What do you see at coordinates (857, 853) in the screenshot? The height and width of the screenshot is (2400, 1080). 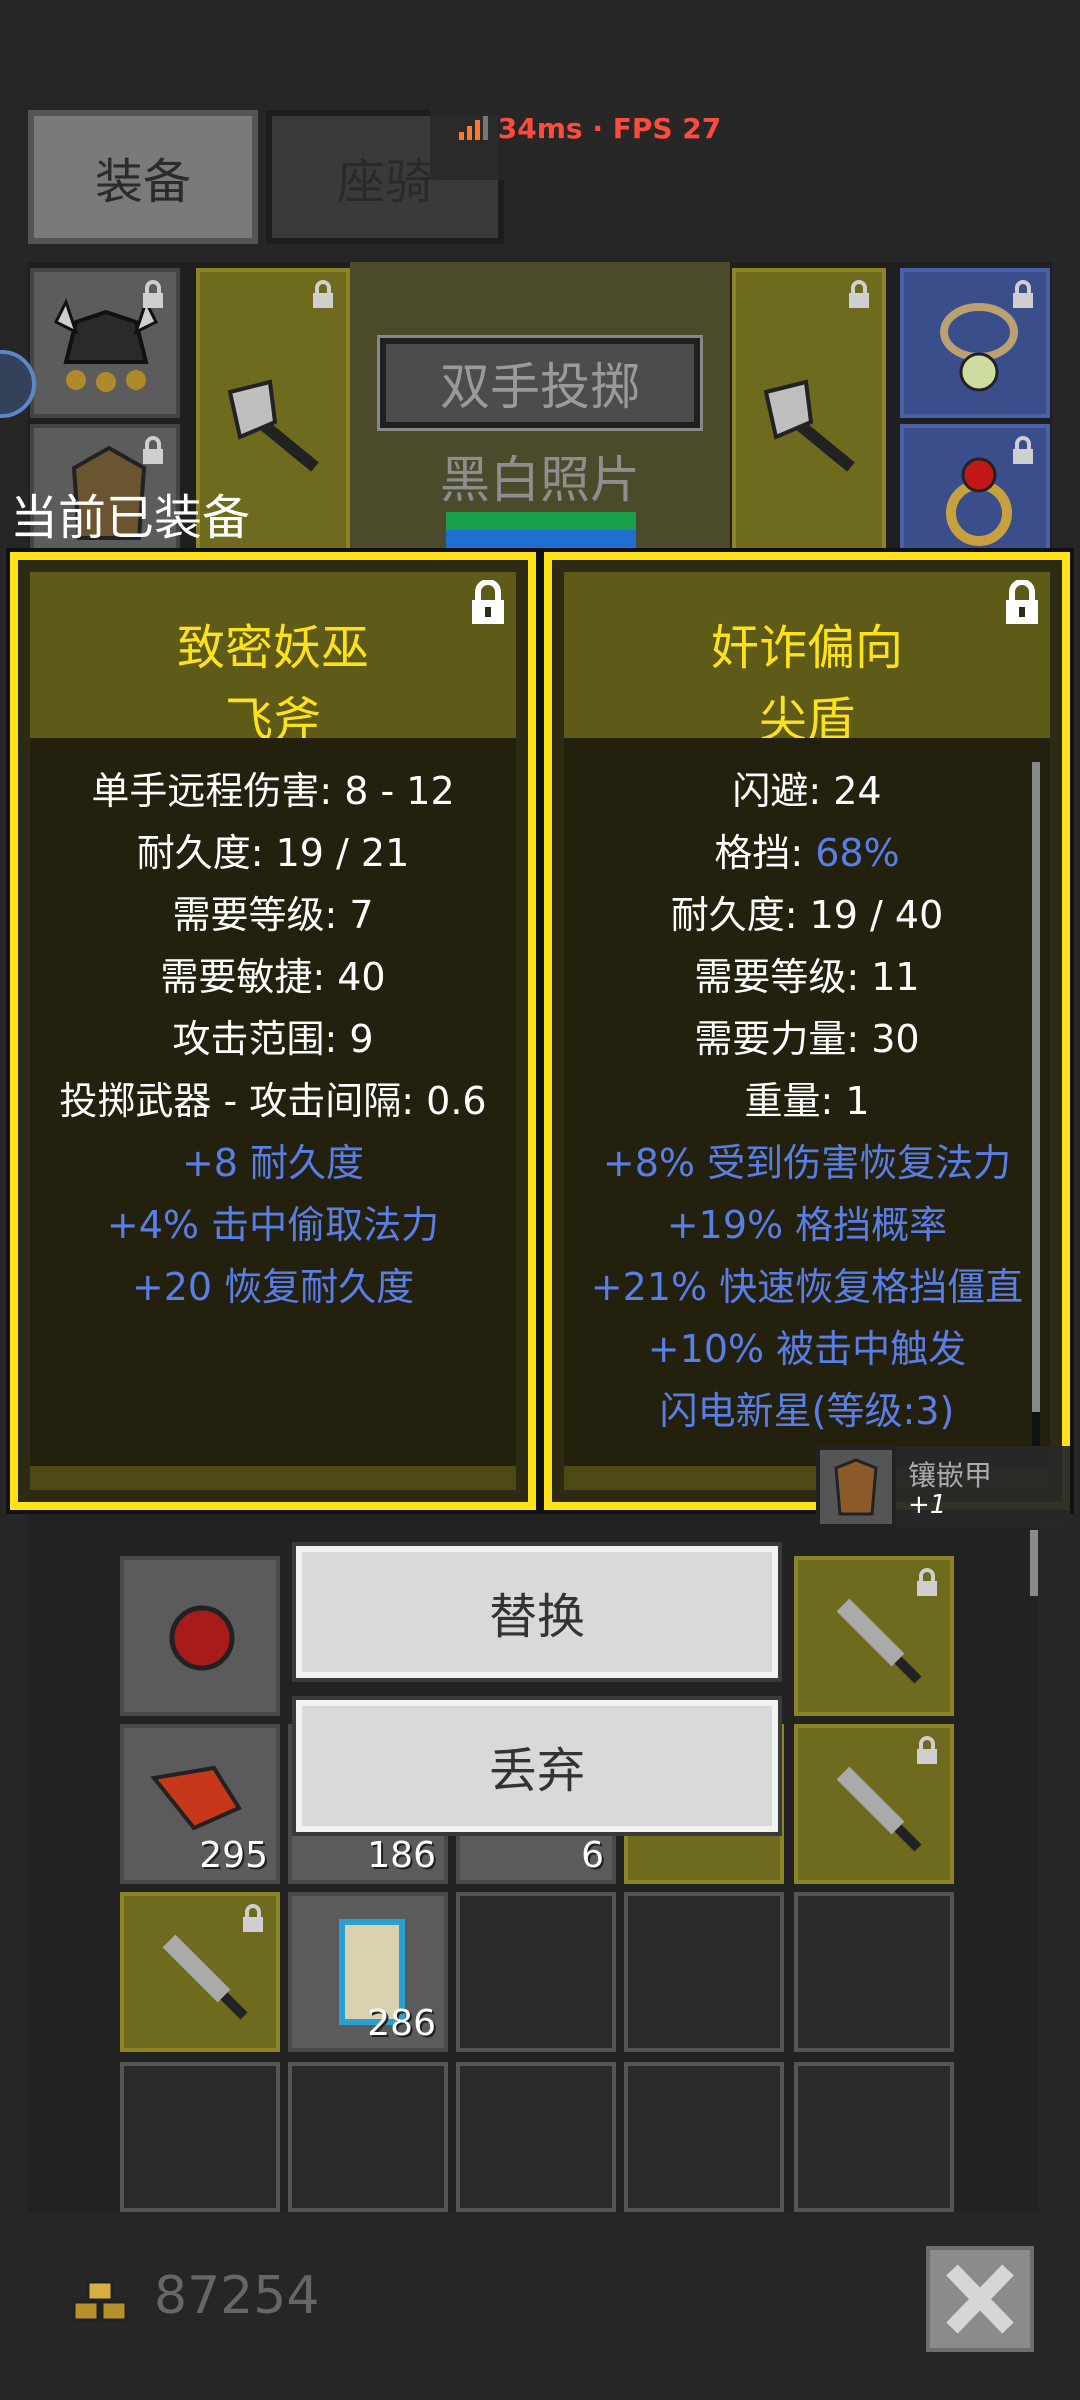 I see `block-value: 68%` at bounding box center [857, 853].